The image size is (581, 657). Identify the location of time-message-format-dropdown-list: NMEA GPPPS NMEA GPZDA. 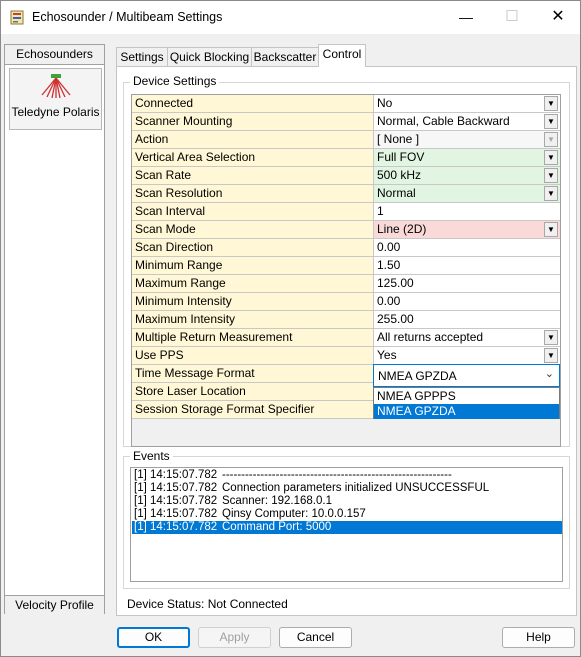
(466, 403).